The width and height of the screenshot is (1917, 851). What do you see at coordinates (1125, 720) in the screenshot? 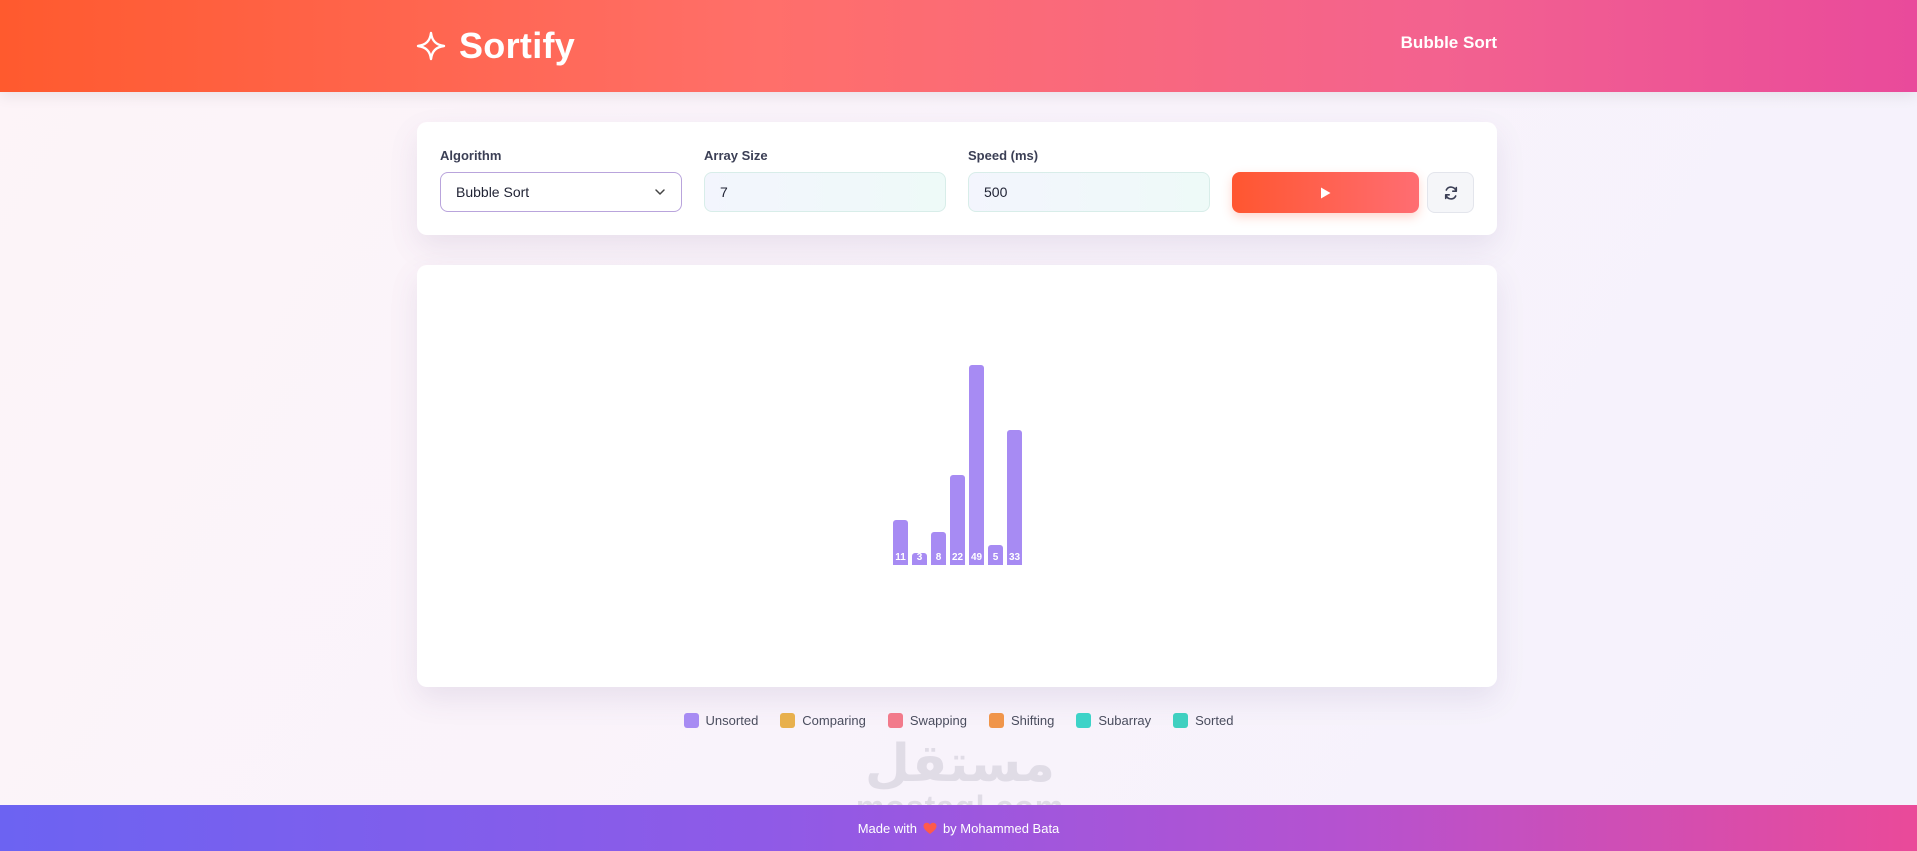
I see `legend-label: Subarray` at bounding box center [1125, 720].